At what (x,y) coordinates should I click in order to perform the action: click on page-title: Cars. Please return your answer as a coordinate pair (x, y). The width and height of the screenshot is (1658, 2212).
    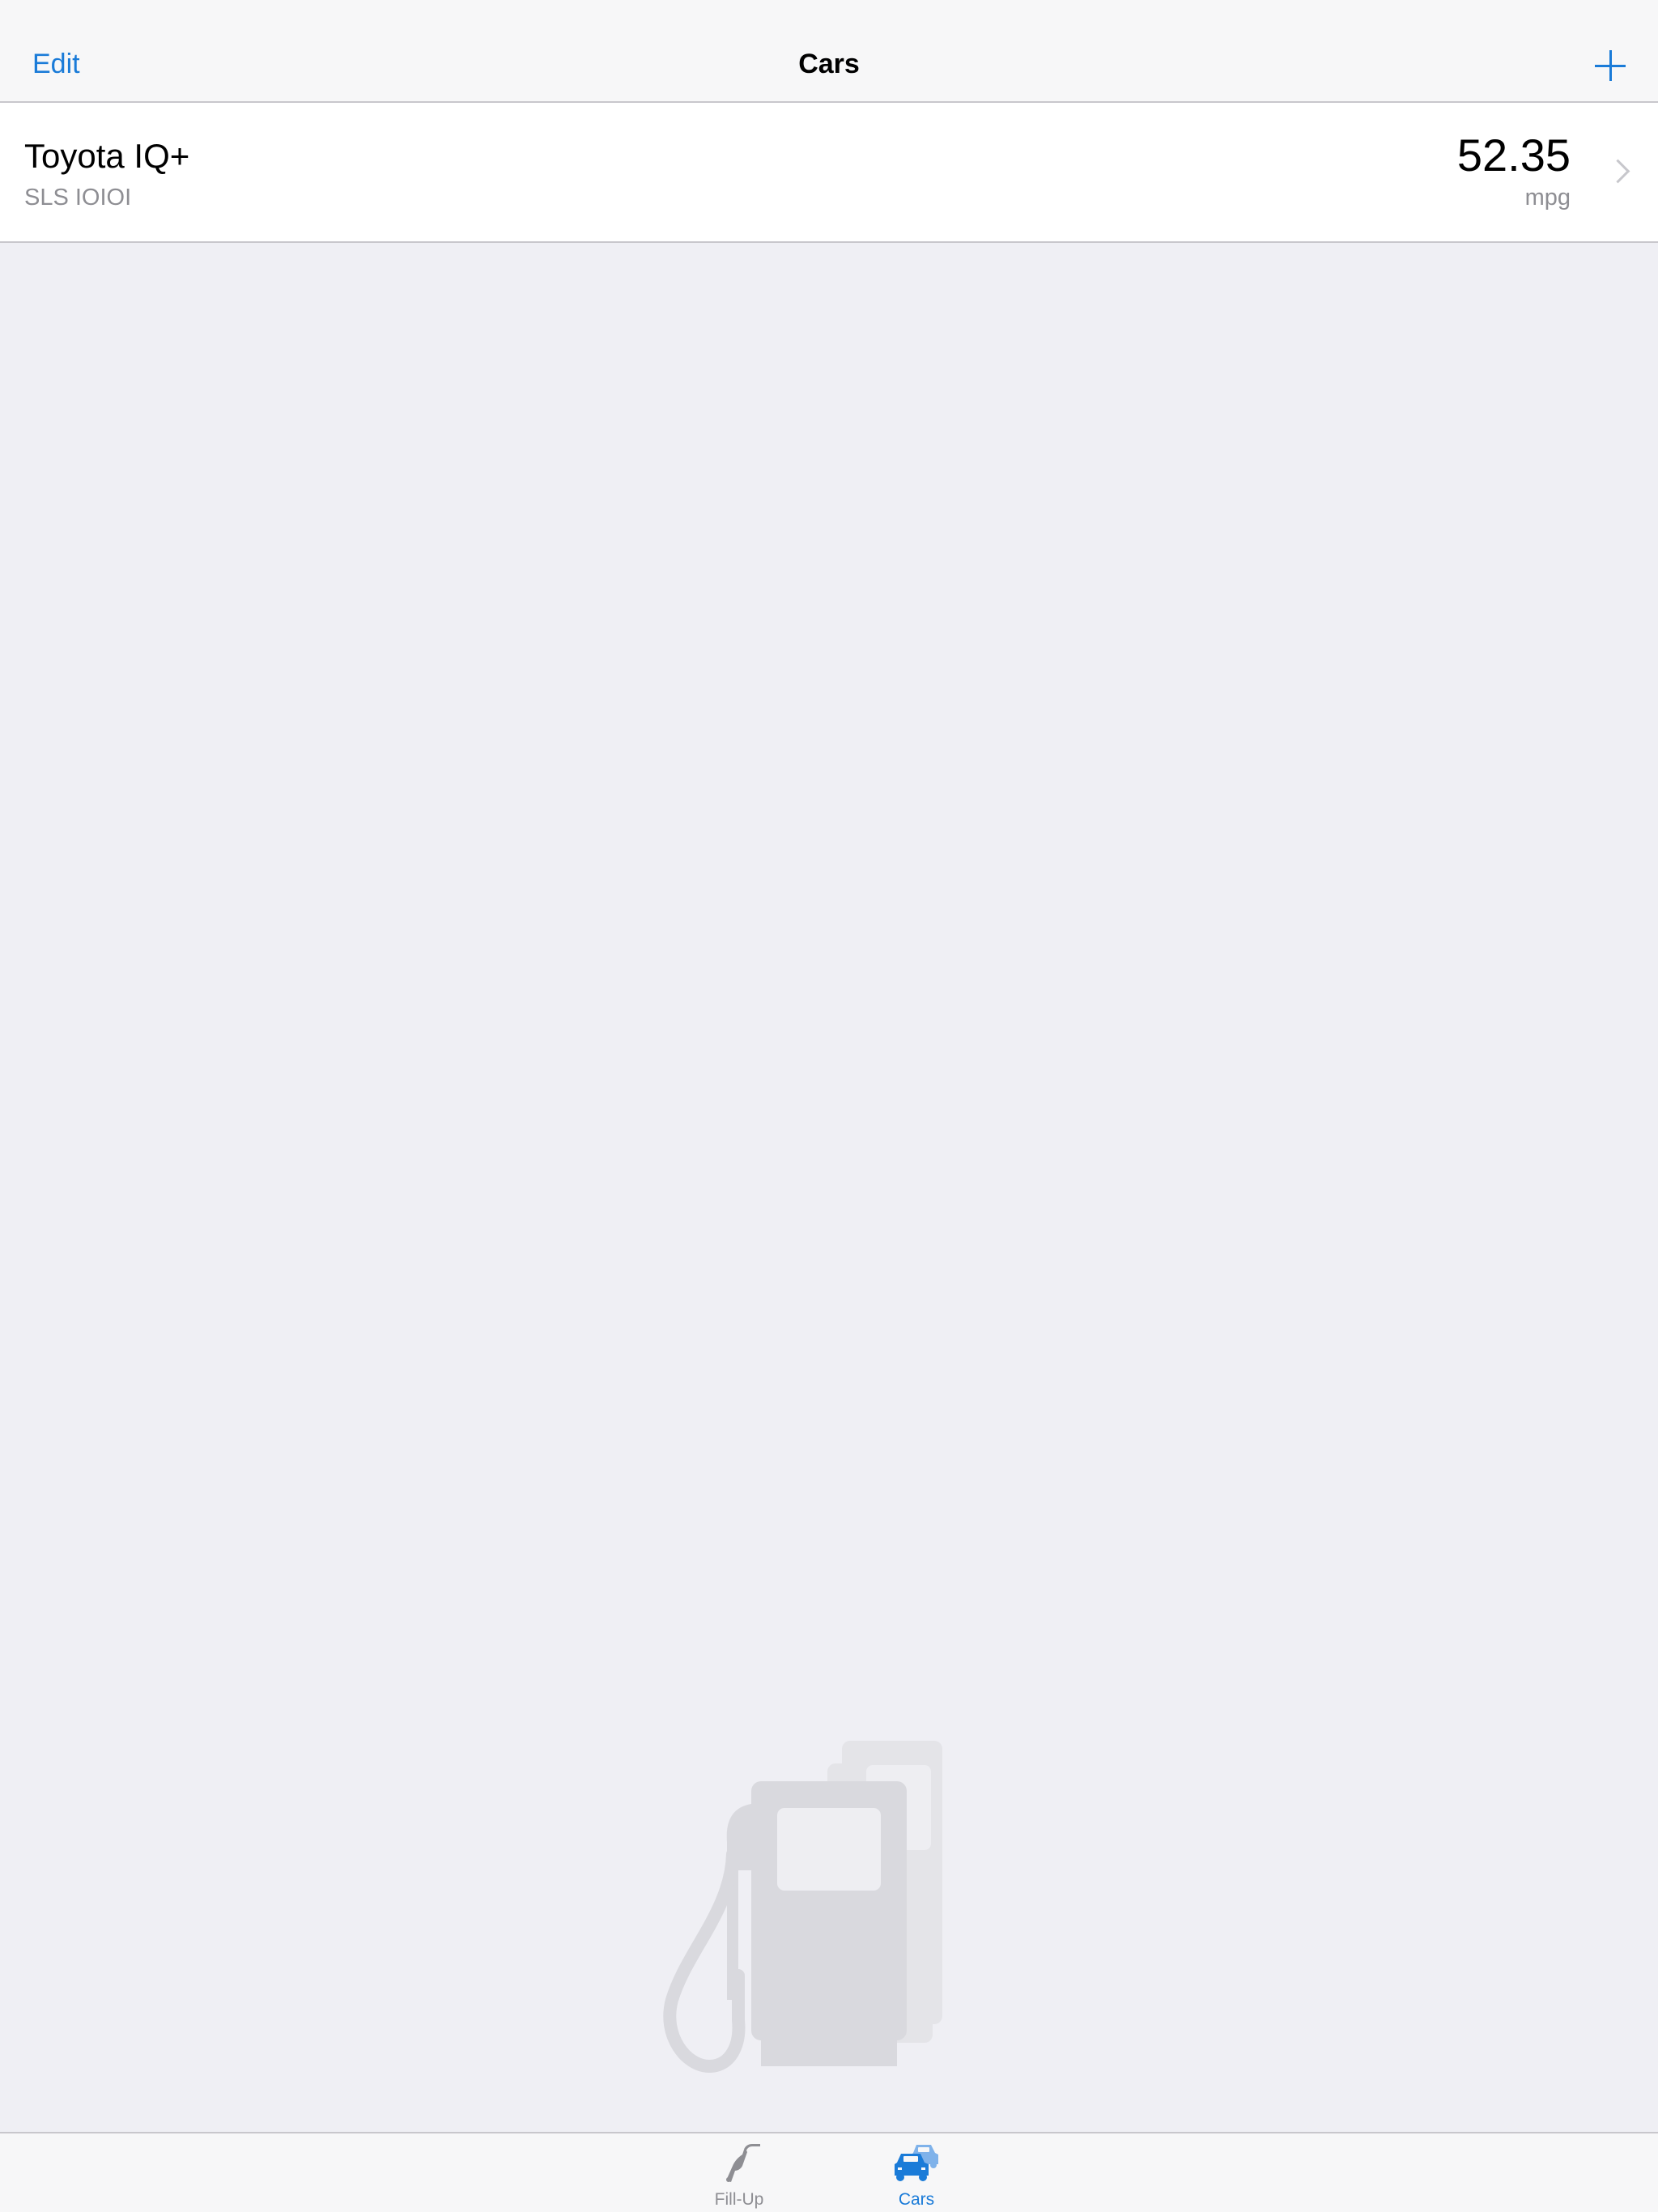
    Looking at the image, I should click on (829, 64).